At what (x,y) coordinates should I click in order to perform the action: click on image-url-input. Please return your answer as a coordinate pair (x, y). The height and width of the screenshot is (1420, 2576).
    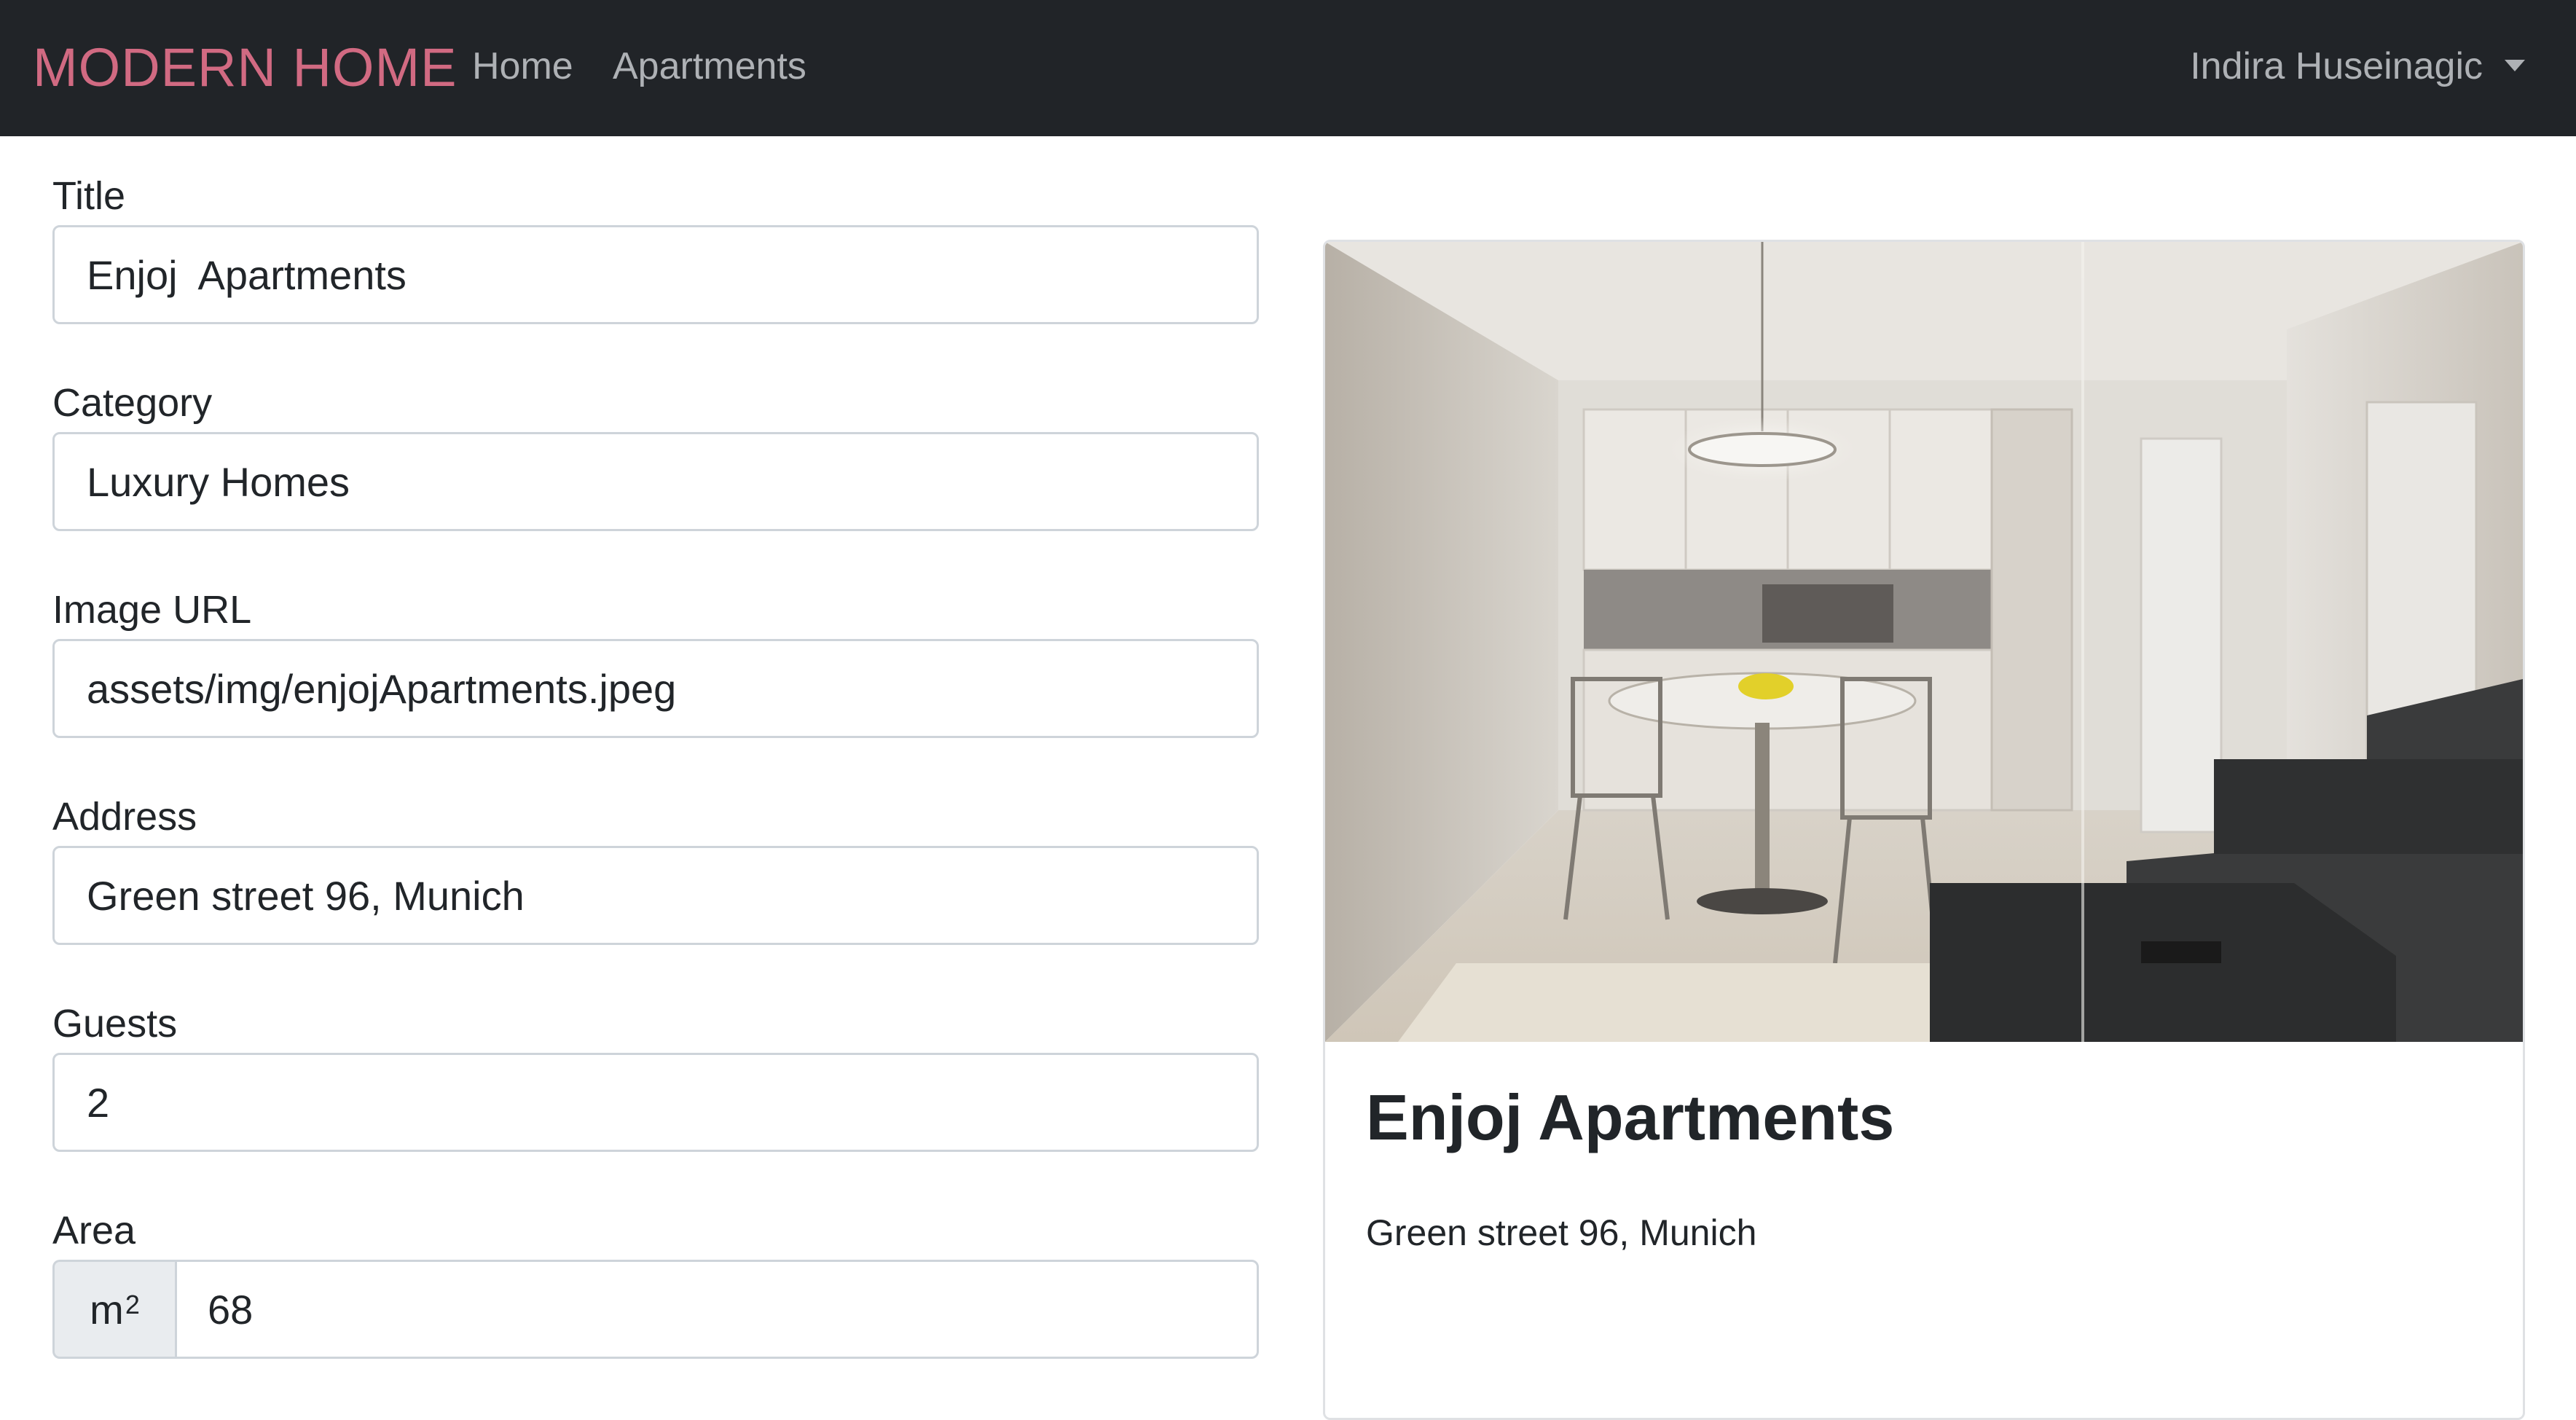
    Looking at the image, I should click on (655, 688).